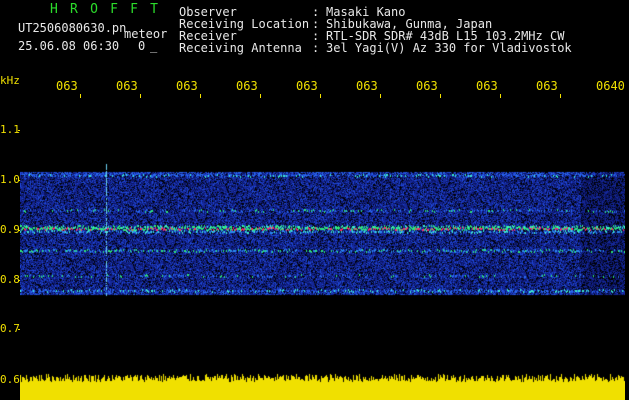 This screenshot has height=400, width=629. I want to click on activity-strip, so click(322, 384).